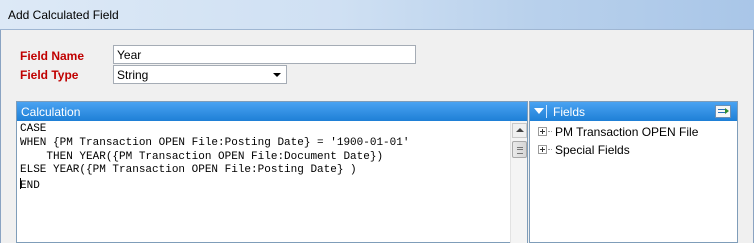 This screenshot has width=754, height=243. I want to click on field-type-value: String, so click(133, 75).